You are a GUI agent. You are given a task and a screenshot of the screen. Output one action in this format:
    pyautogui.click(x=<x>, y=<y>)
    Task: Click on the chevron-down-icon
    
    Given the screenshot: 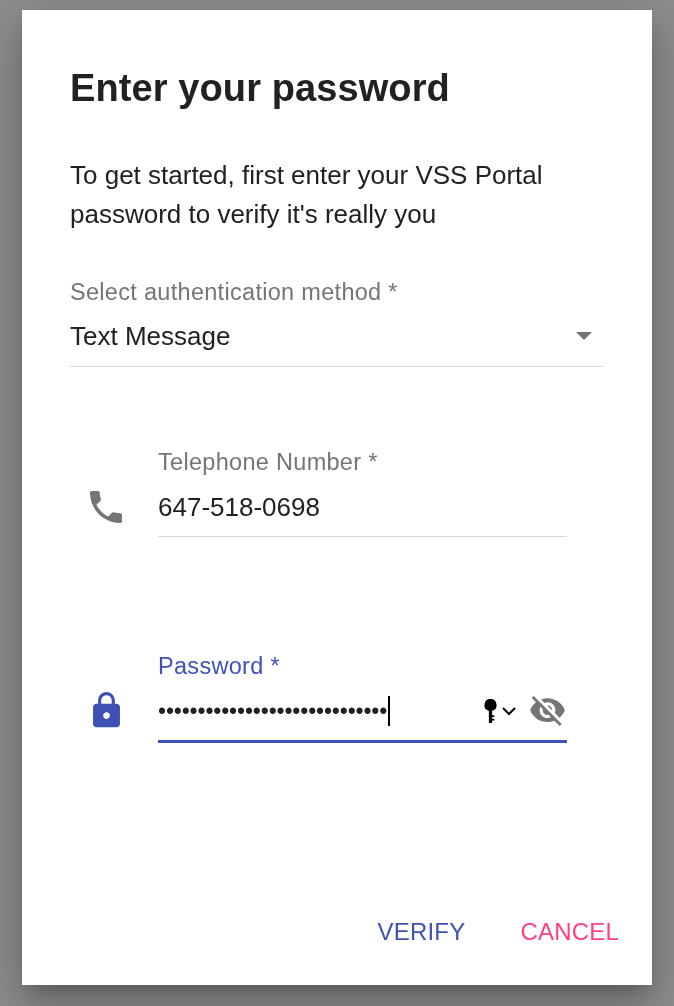 What is the action you would take?
    pyautogui.click(x=509, y=711)
    